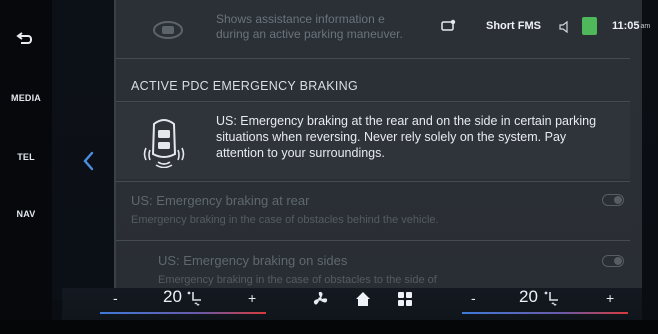  What do you see at coordinates (168, 30) in the screenshot?
I see `parking-assist-icon` at bounding box center [168, 30].